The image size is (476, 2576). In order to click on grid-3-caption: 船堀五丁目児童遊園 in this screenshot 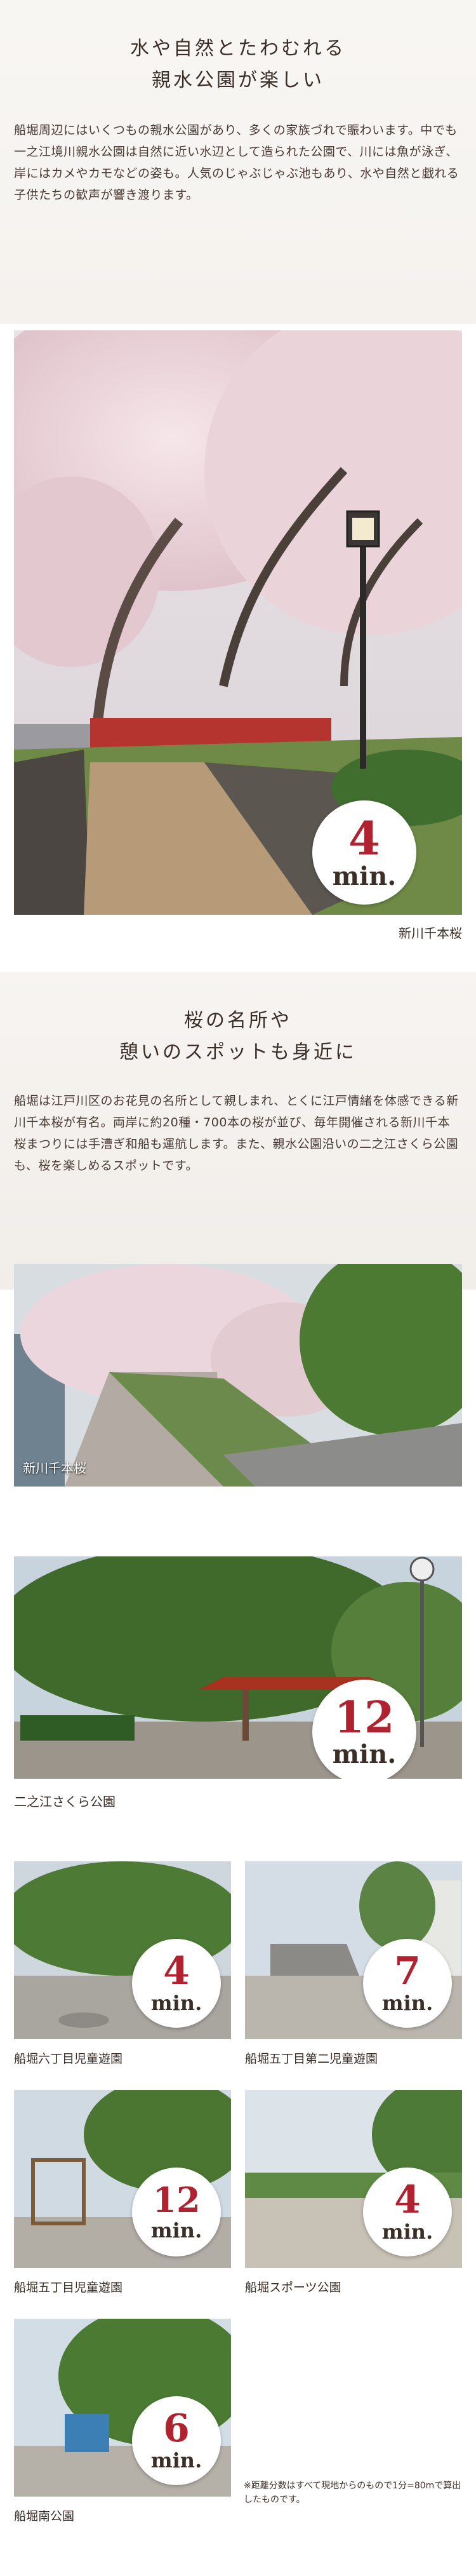, I will do `click(68, 2288)`.